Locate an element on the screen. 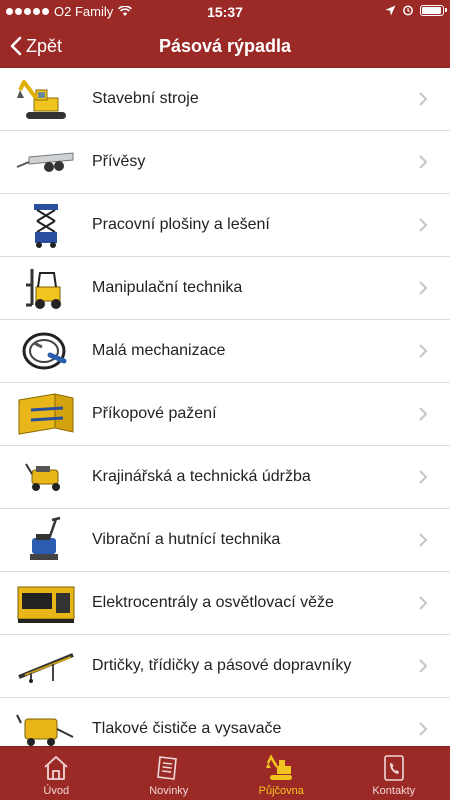 Image resolution: width=450 pixels, height=800 pixels. list-item-generators-lighting: Elektrocentrály a osvětlovací věže is located at coordinates (225, 603).